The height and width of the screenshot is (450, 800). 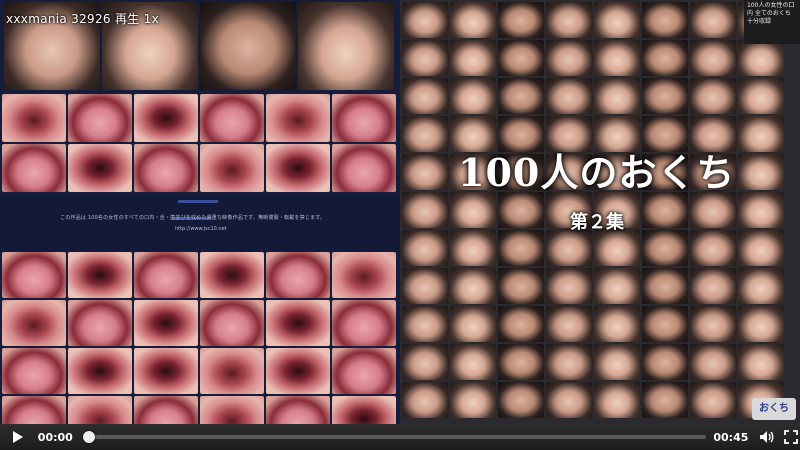 I want to click on control-bar: 00:00 00:45, so click(x=400, y=437).